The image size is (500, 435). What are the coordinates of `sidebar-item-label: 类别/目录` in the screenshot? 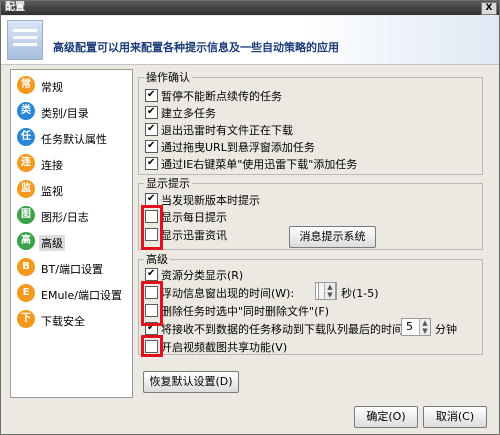 It's located at (65, 113).